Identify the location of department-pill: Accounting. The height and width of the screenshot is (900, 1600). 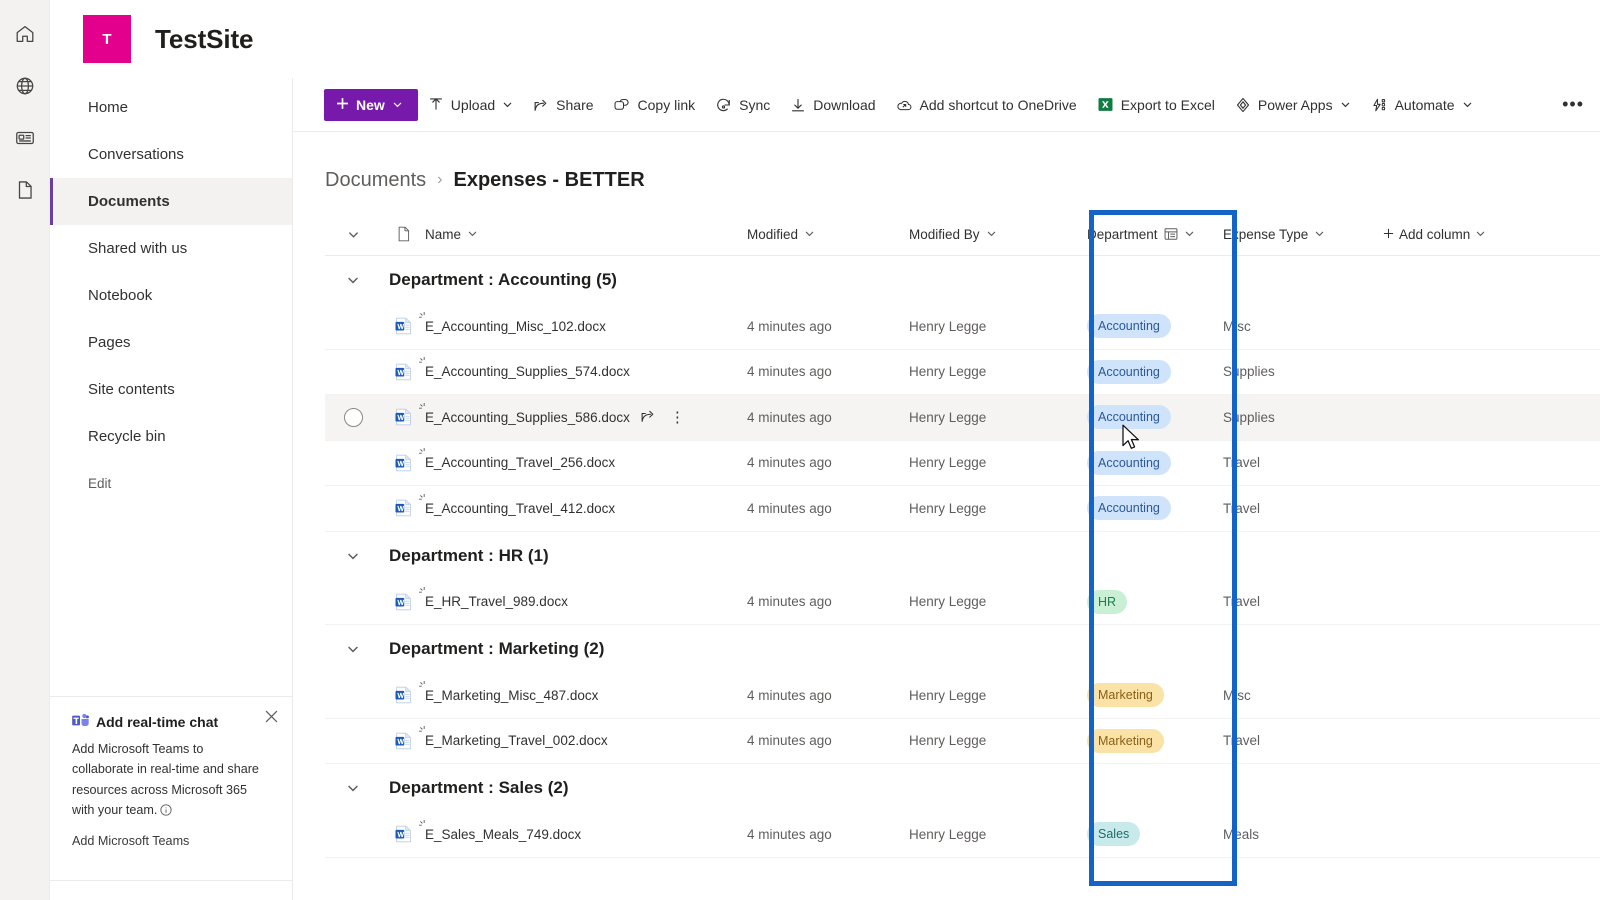
(1129, 508).